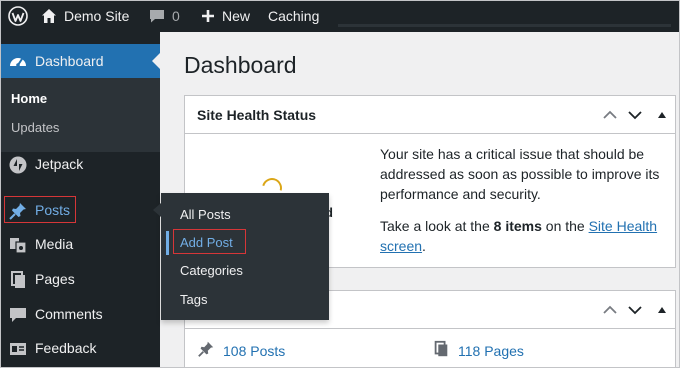 The width and height of the screenshot is (680, 368). What do you see at coordinates (97, 16) in the screenshot?
I see `site-name: Demo Site` at bounding box center [97, 16].